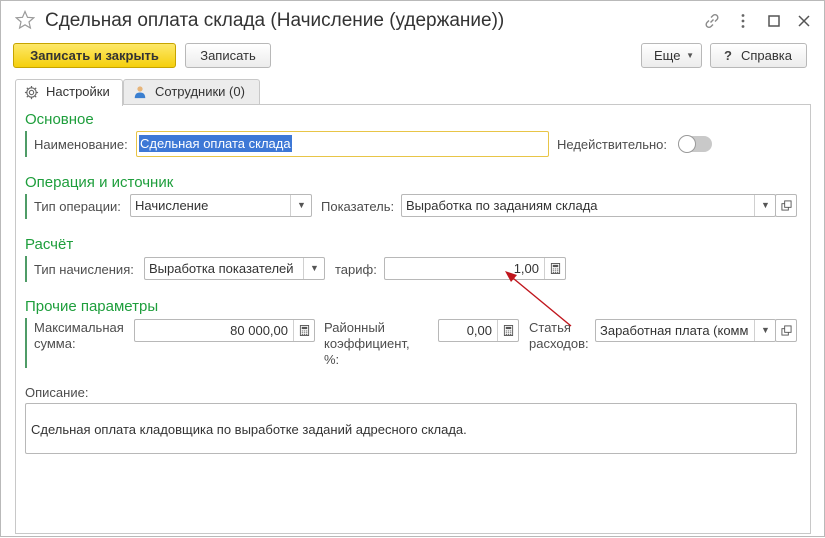 The width and height of the screenshot is (825, 538). What do you see at coordinates (356, 269) in the screenshot?
I see `rate-label: тариф:` at bounding box center [356, 269].